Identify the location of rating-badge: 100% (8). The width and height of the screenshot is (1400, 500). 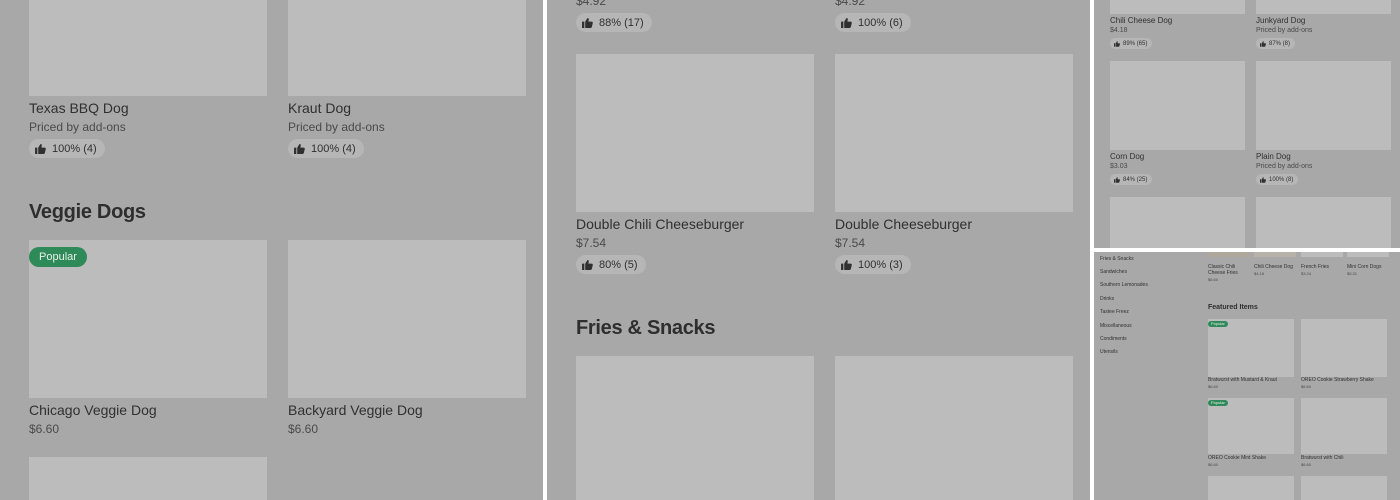
(1277, 179).